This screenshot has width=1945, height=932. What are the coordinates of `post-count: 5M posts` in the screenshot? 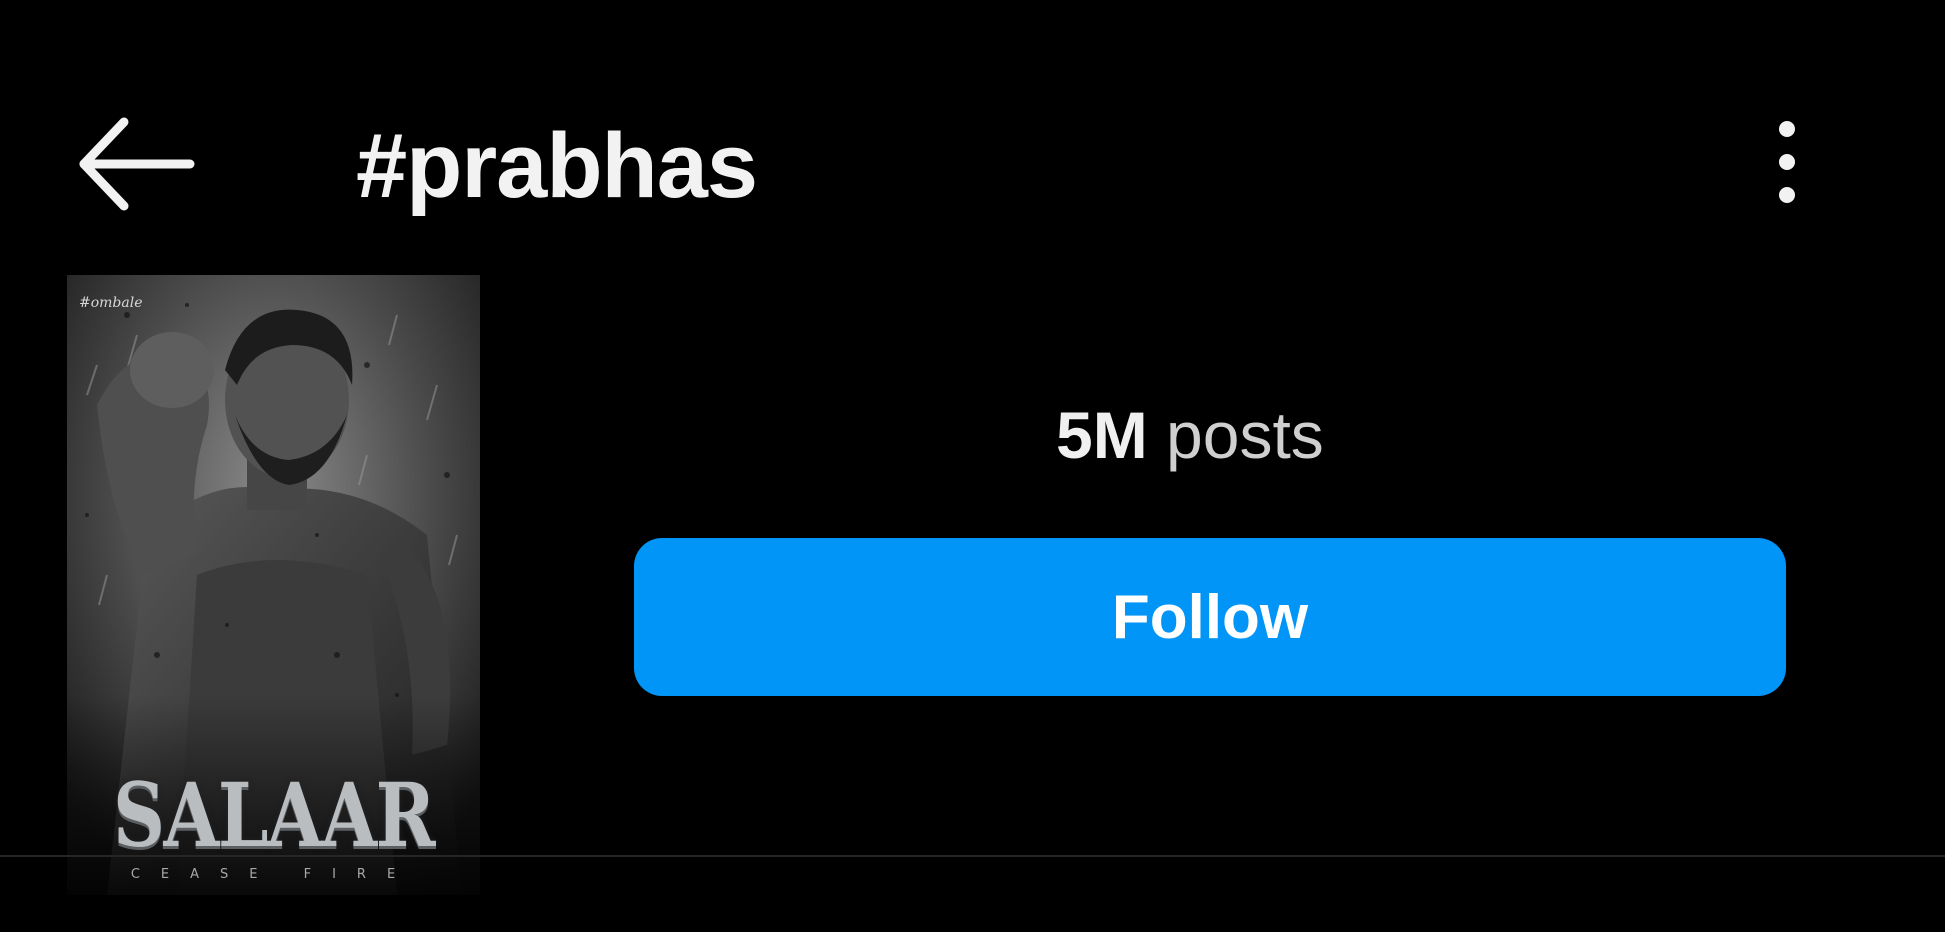 It's located at (1190, 435).